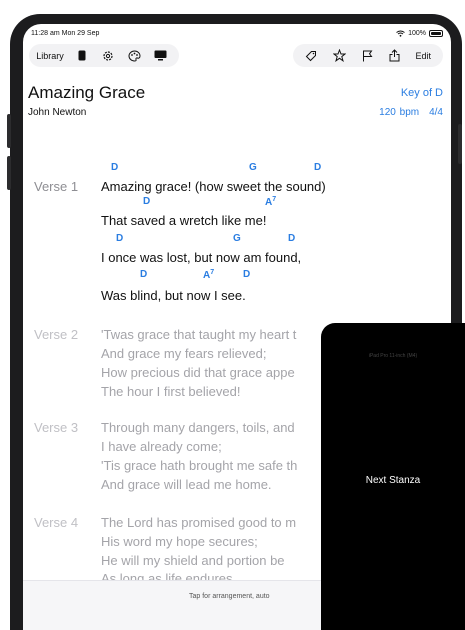 This screenshot has height=630, width=465. Describe the element at coordinates (9, 131) in the screenshot. I see `volume-up-button` at that location.